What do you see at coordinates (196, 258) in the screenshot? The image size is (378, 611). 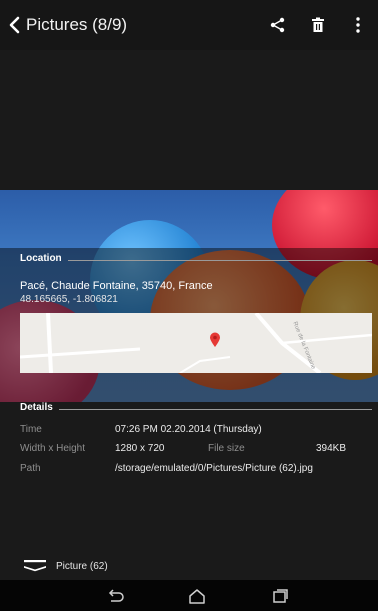 I see `location-section-header: Location` at bounding box center [196, 258].